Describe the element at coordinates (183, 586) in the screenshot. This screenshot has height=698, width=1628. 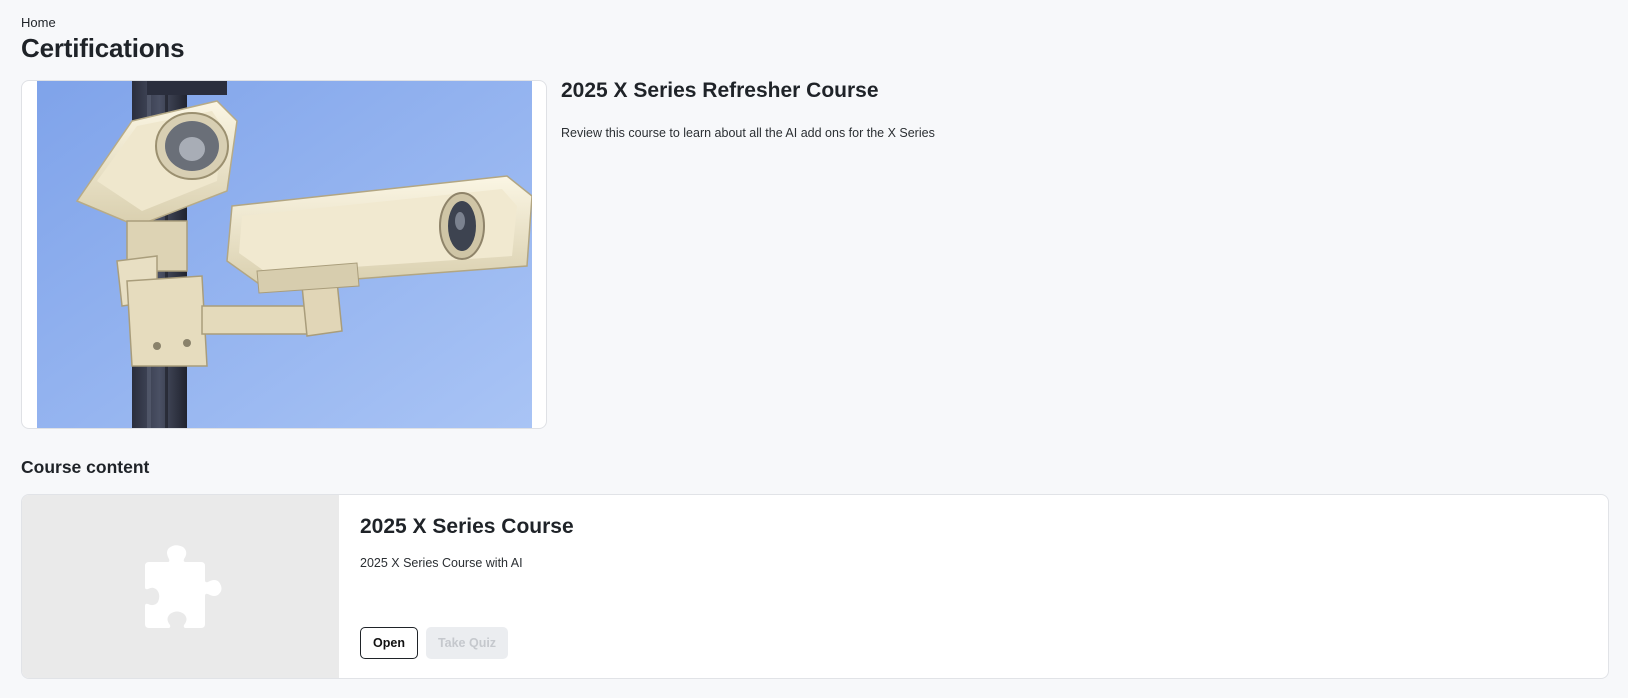
I see `puzzle-icon` at that location.